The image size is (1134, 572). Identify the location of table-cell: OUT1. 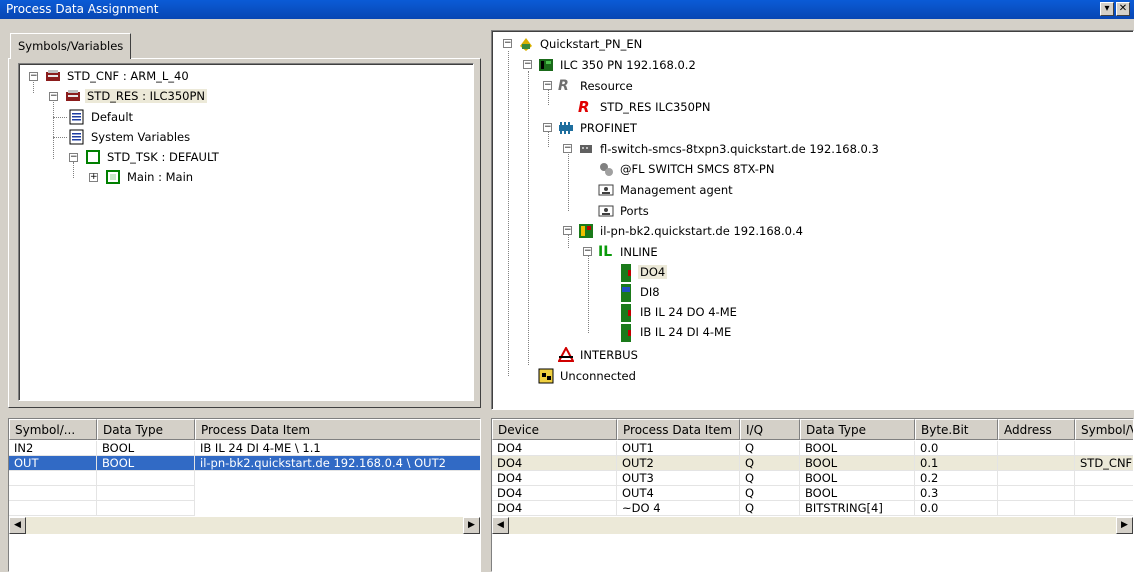
(678, 448).